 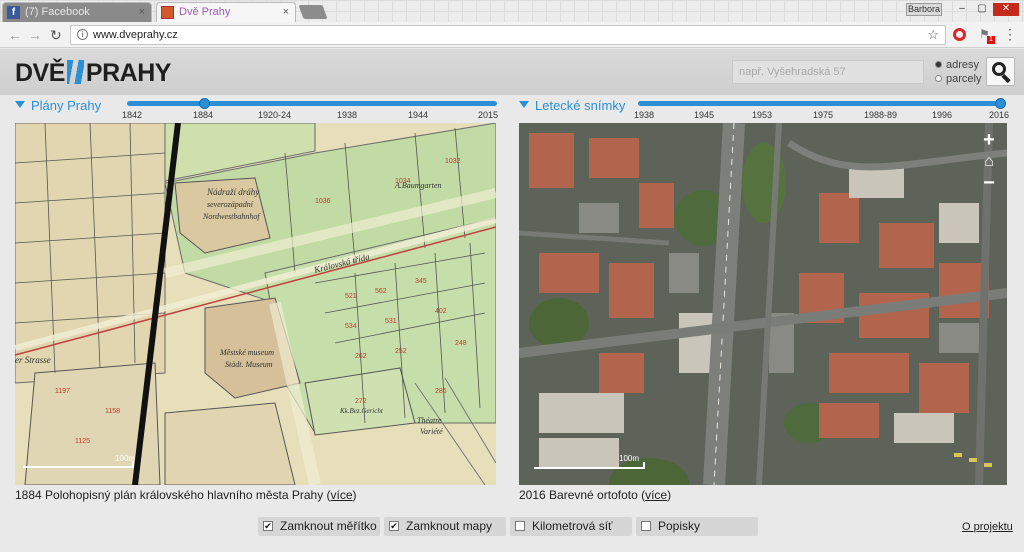 I want to click on left-year-tick: 1920-24, so click(x=274, y=115).